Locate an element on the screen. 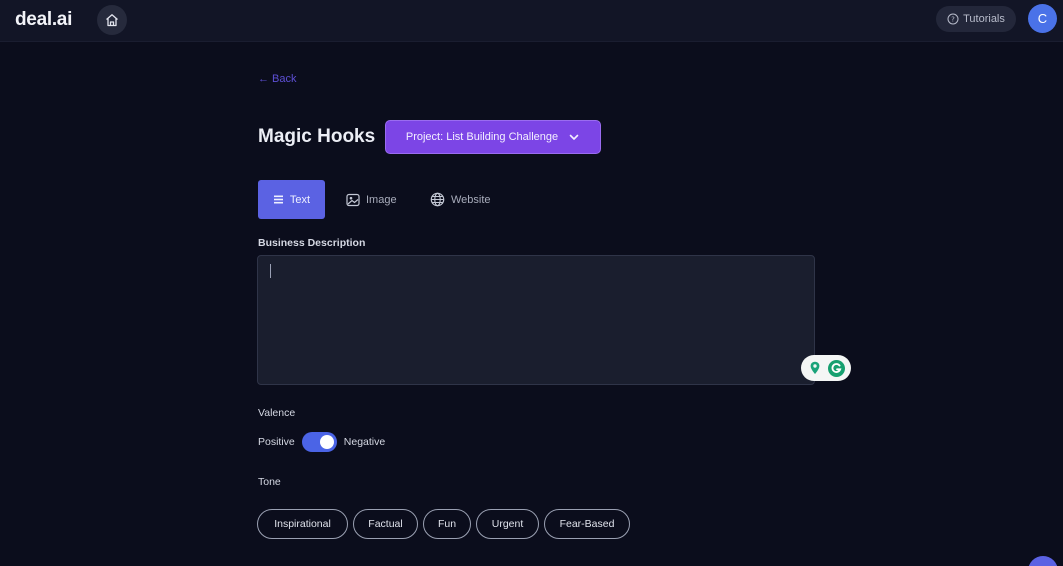 The width and height of the screenshot is (1063, 566). project-dropdown: Project: List Building Challenge is located at coordinates (493, 137).